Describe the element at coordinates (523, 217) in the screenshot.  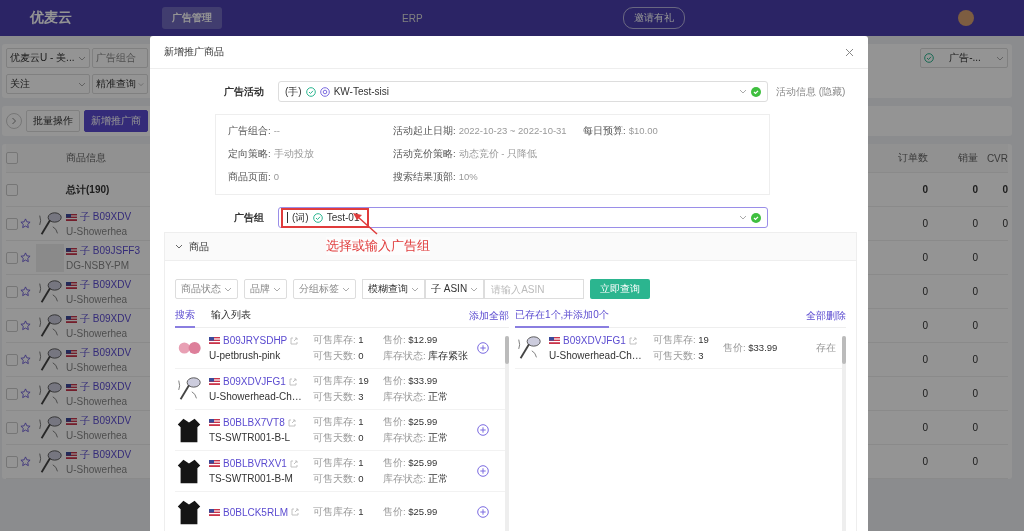
I see `ad-group-select: (词) Test-01` at that location.